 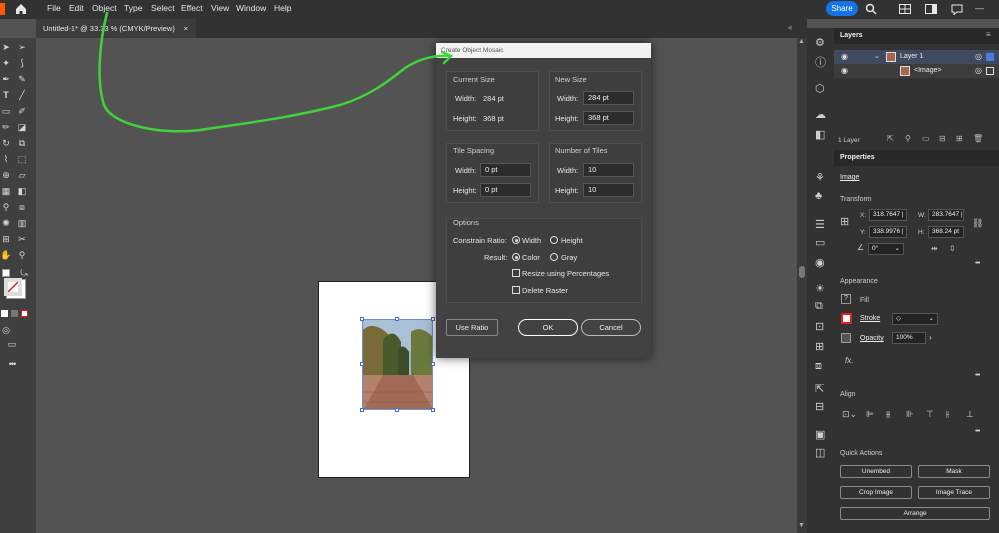 What do you see at coordinates (819, 306) in the screenshot?
I see `artboards-icon: ⧉` at bounding box center [819, 306].